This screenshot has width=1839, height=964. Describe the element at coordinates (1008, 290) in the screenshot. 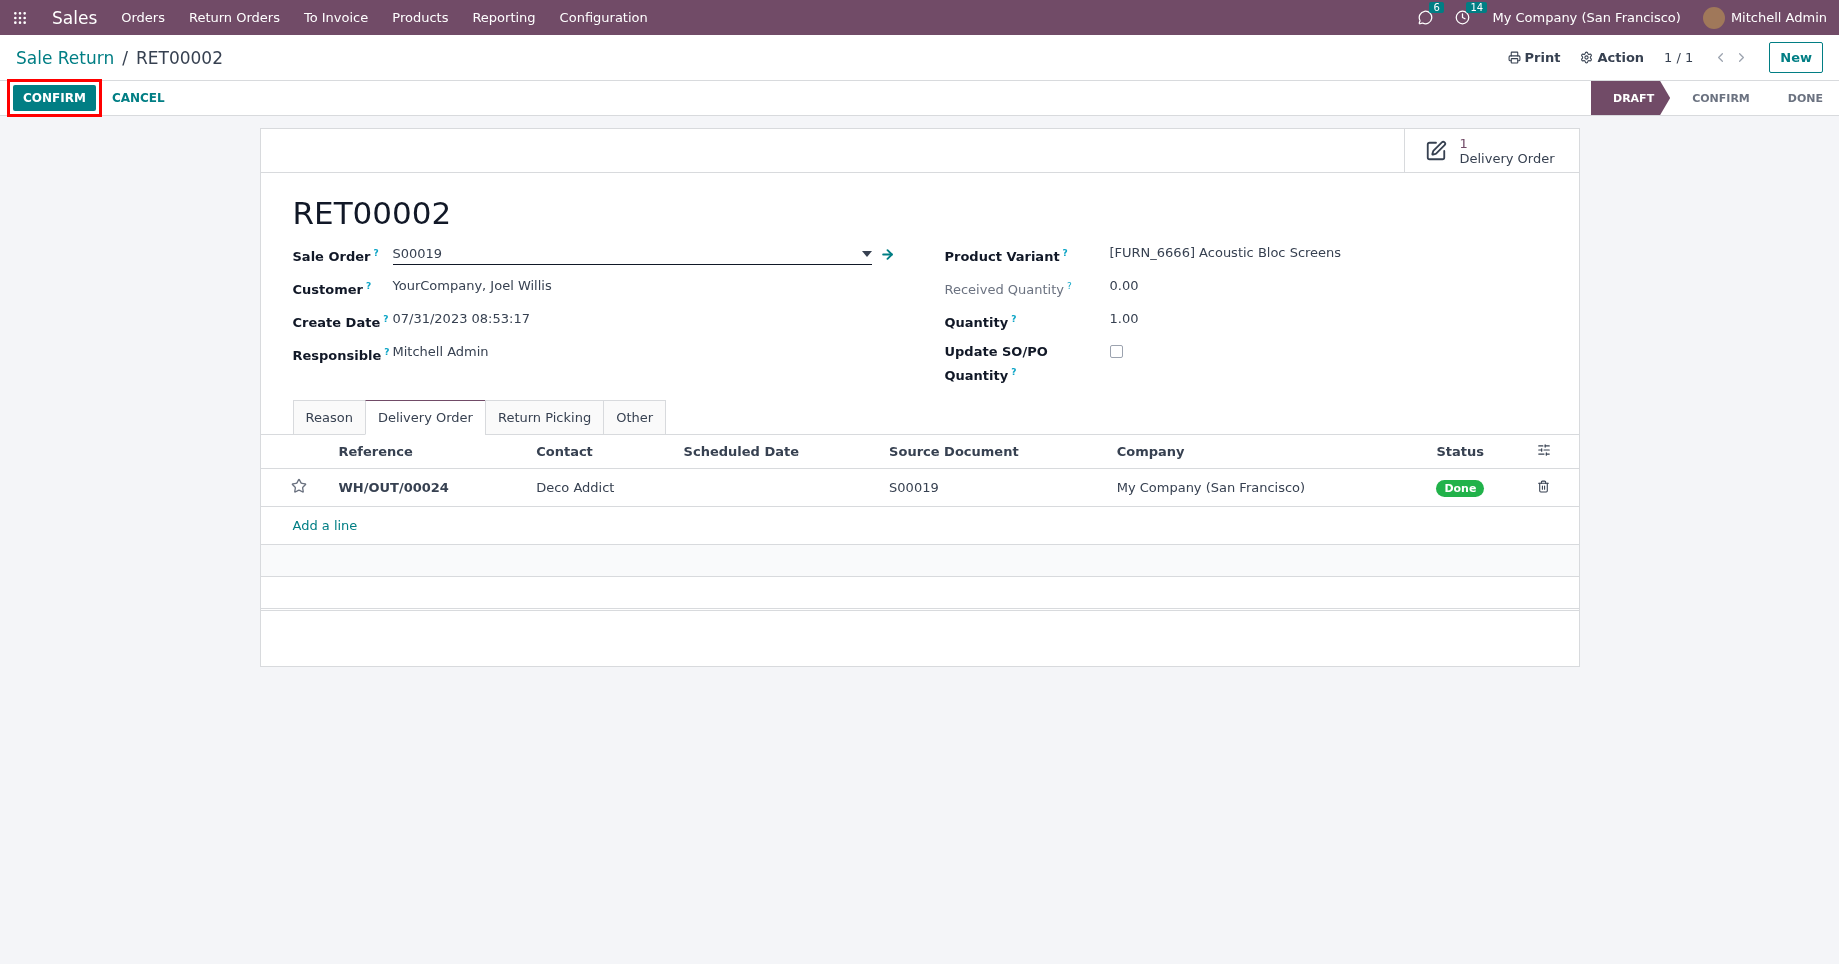

I see `field-label: Received Quantity $^{?}$` at that location.